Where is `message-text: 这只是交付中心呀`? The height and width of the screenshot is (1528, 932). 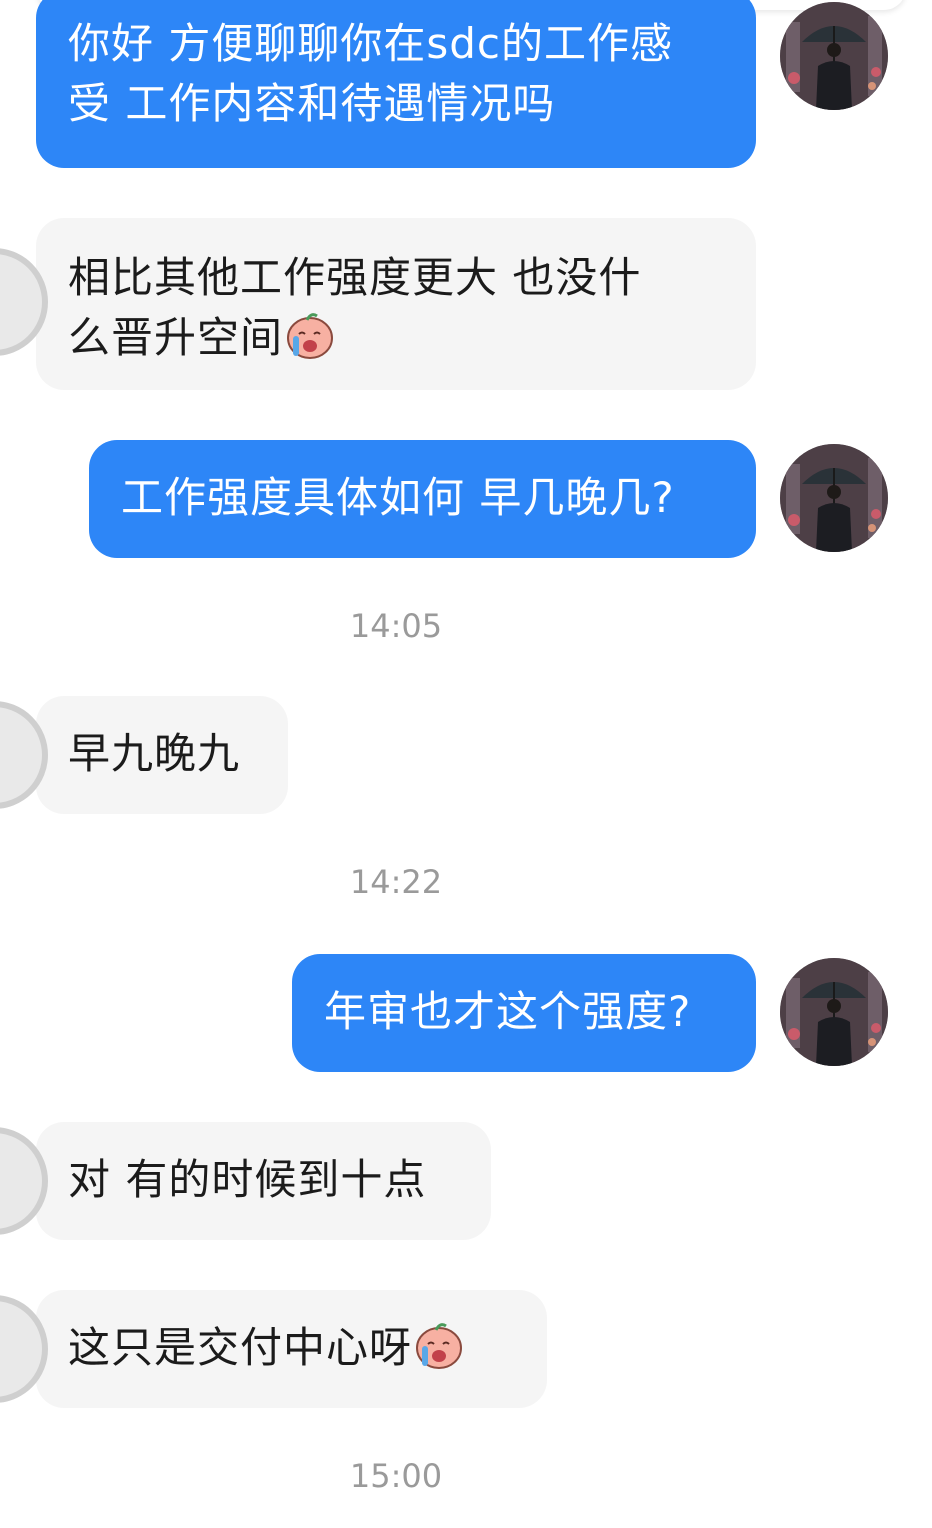
message-text: 这只是交付中心呀 is located at coordinates (240, 1347).